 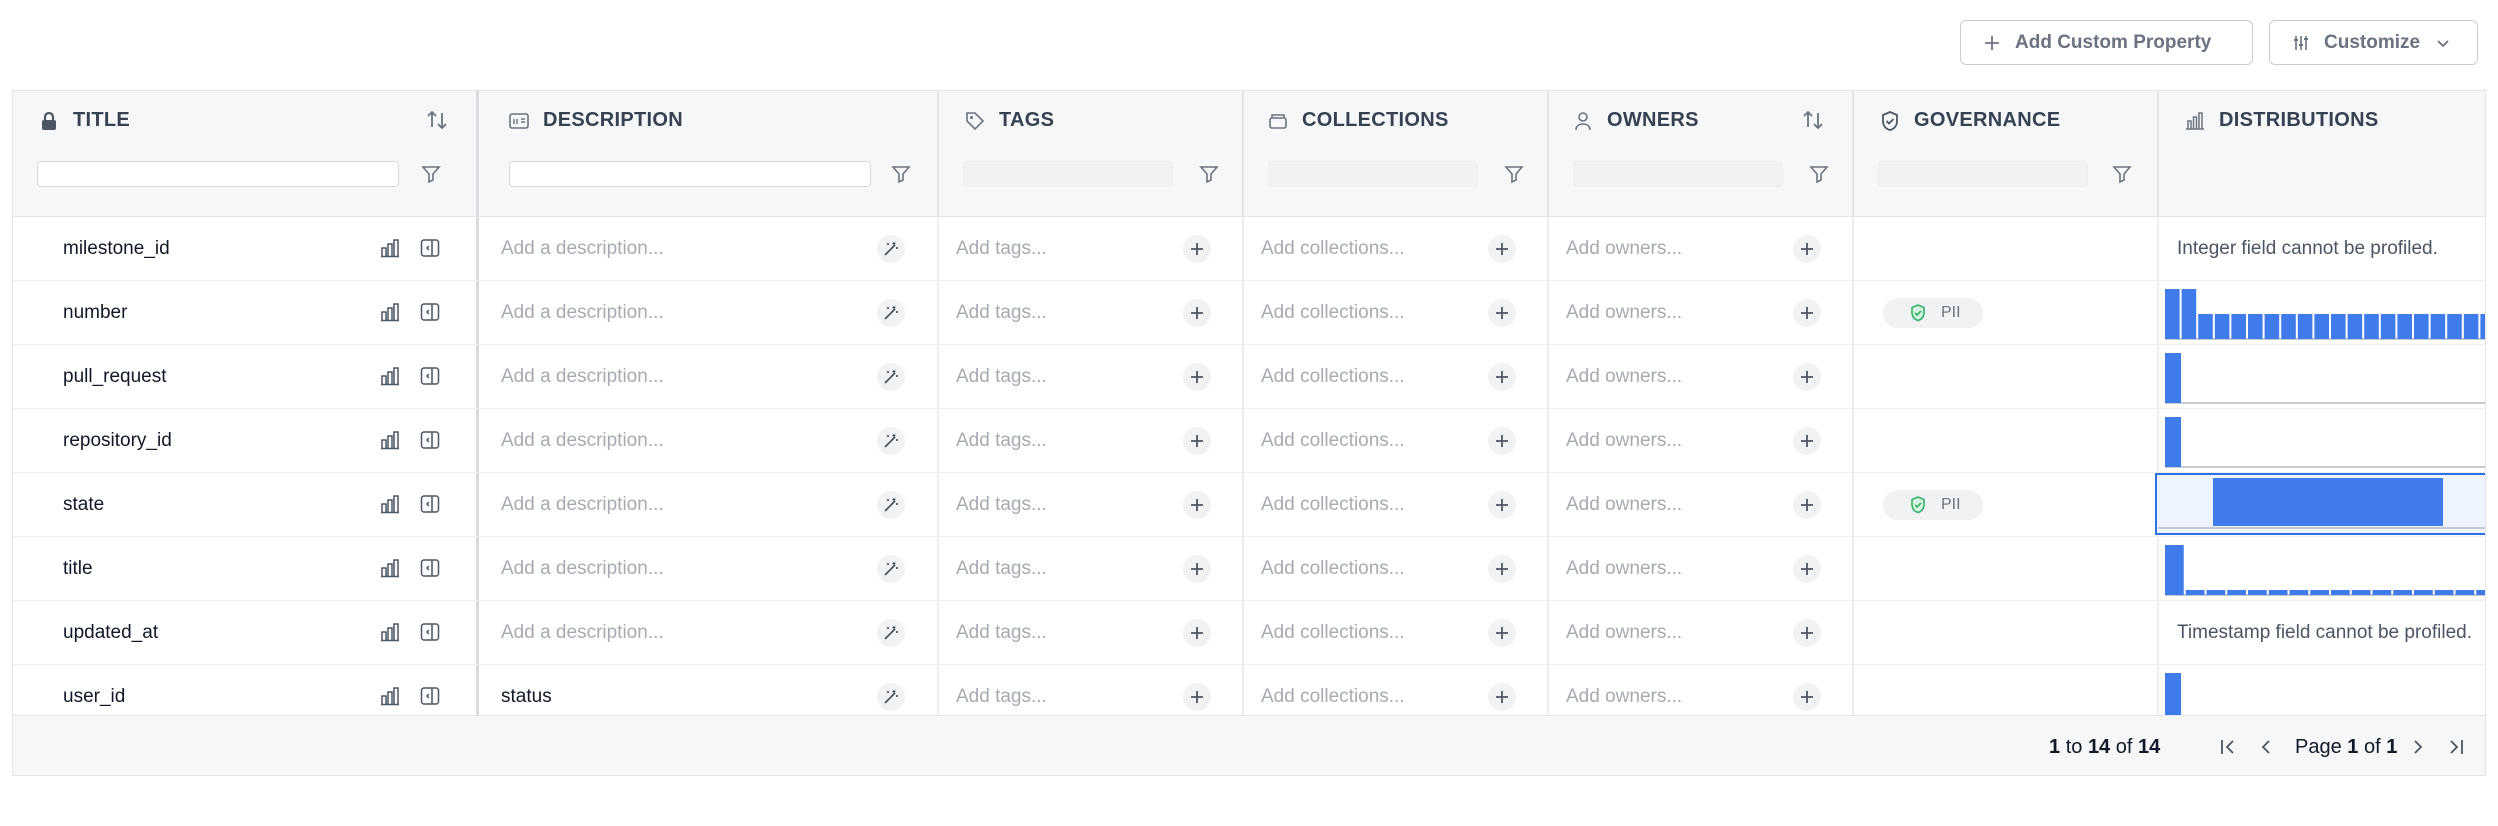 I want to click on column-header-tags: TAGS, so click(x=1090, y=154).